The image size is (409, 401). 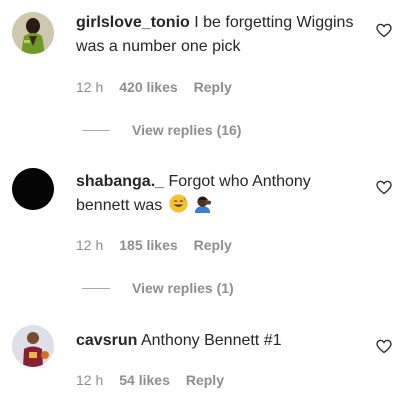 I want to click on view-replies-button: View replies (16), so click(x=161, y=130).